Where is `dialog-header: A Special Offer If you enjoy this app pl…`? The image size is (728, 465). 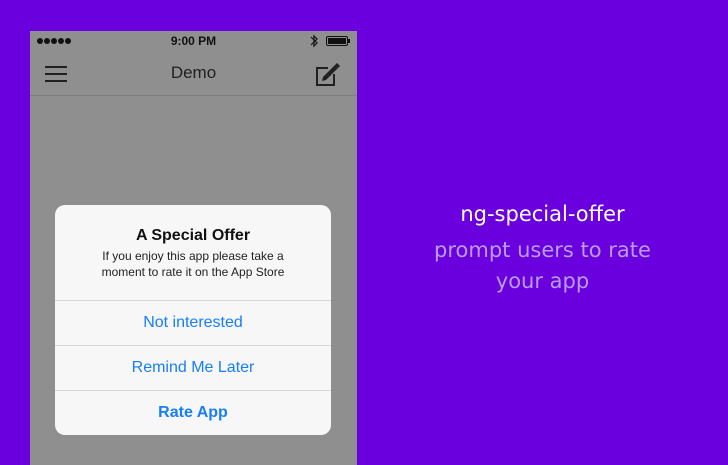
dialog-header: A Special Offer If you enjoy this app pl… is located at coordinates (193, 253).